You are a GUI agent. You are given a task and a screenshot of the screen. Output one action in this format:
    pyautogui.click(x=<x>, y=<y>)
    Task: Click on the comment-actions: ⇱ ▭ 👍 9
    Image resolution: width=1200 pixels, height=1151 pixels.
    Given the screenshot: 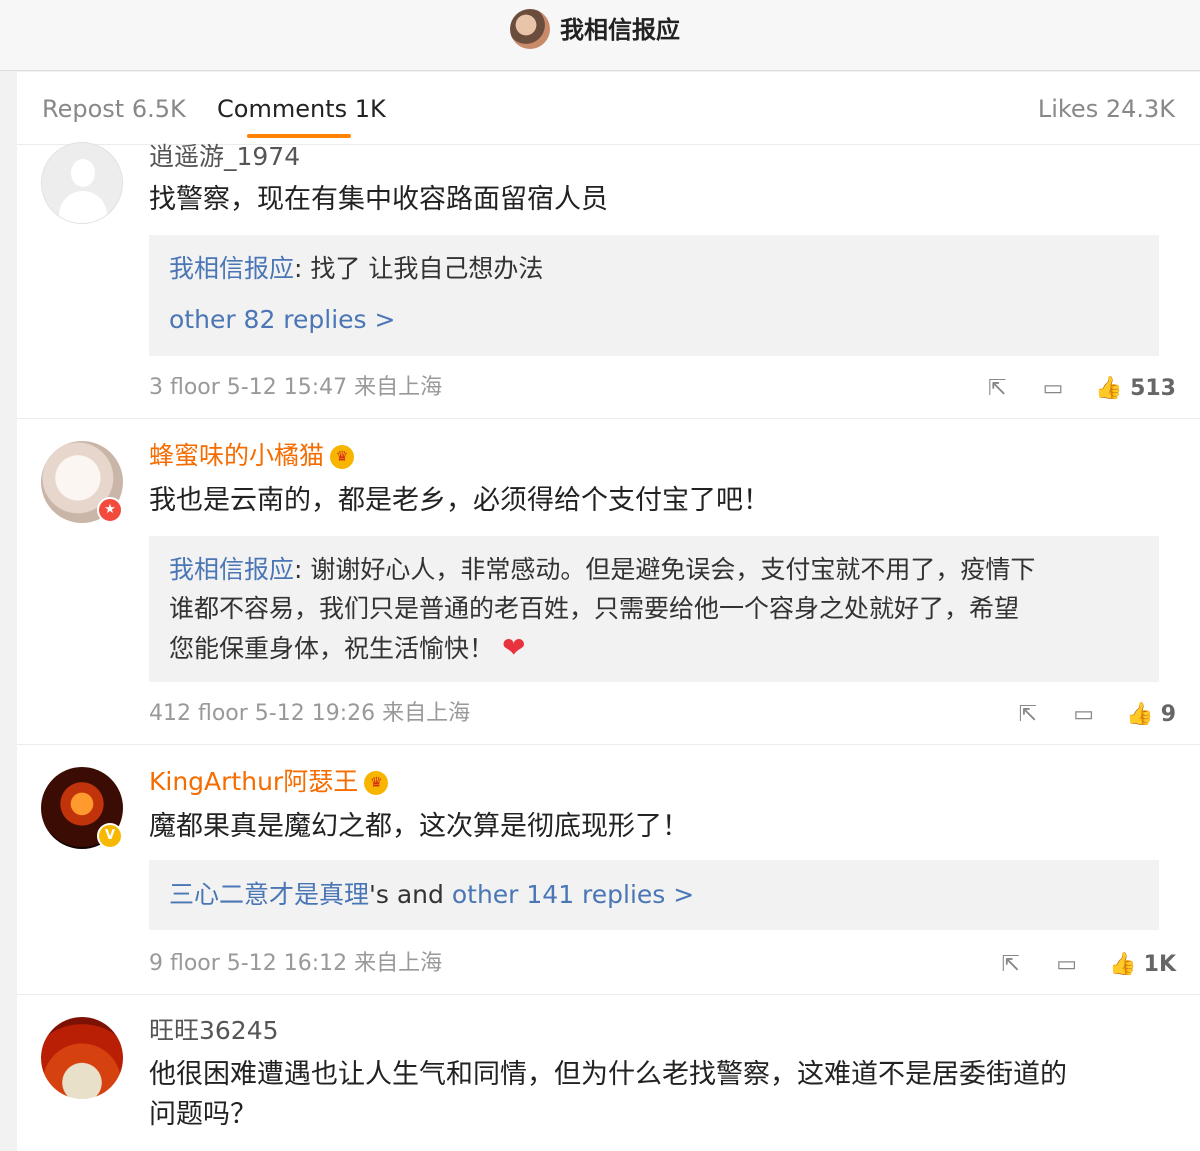 What is the action you would take?
    pyautogui.click(x=1094, y=714)
    